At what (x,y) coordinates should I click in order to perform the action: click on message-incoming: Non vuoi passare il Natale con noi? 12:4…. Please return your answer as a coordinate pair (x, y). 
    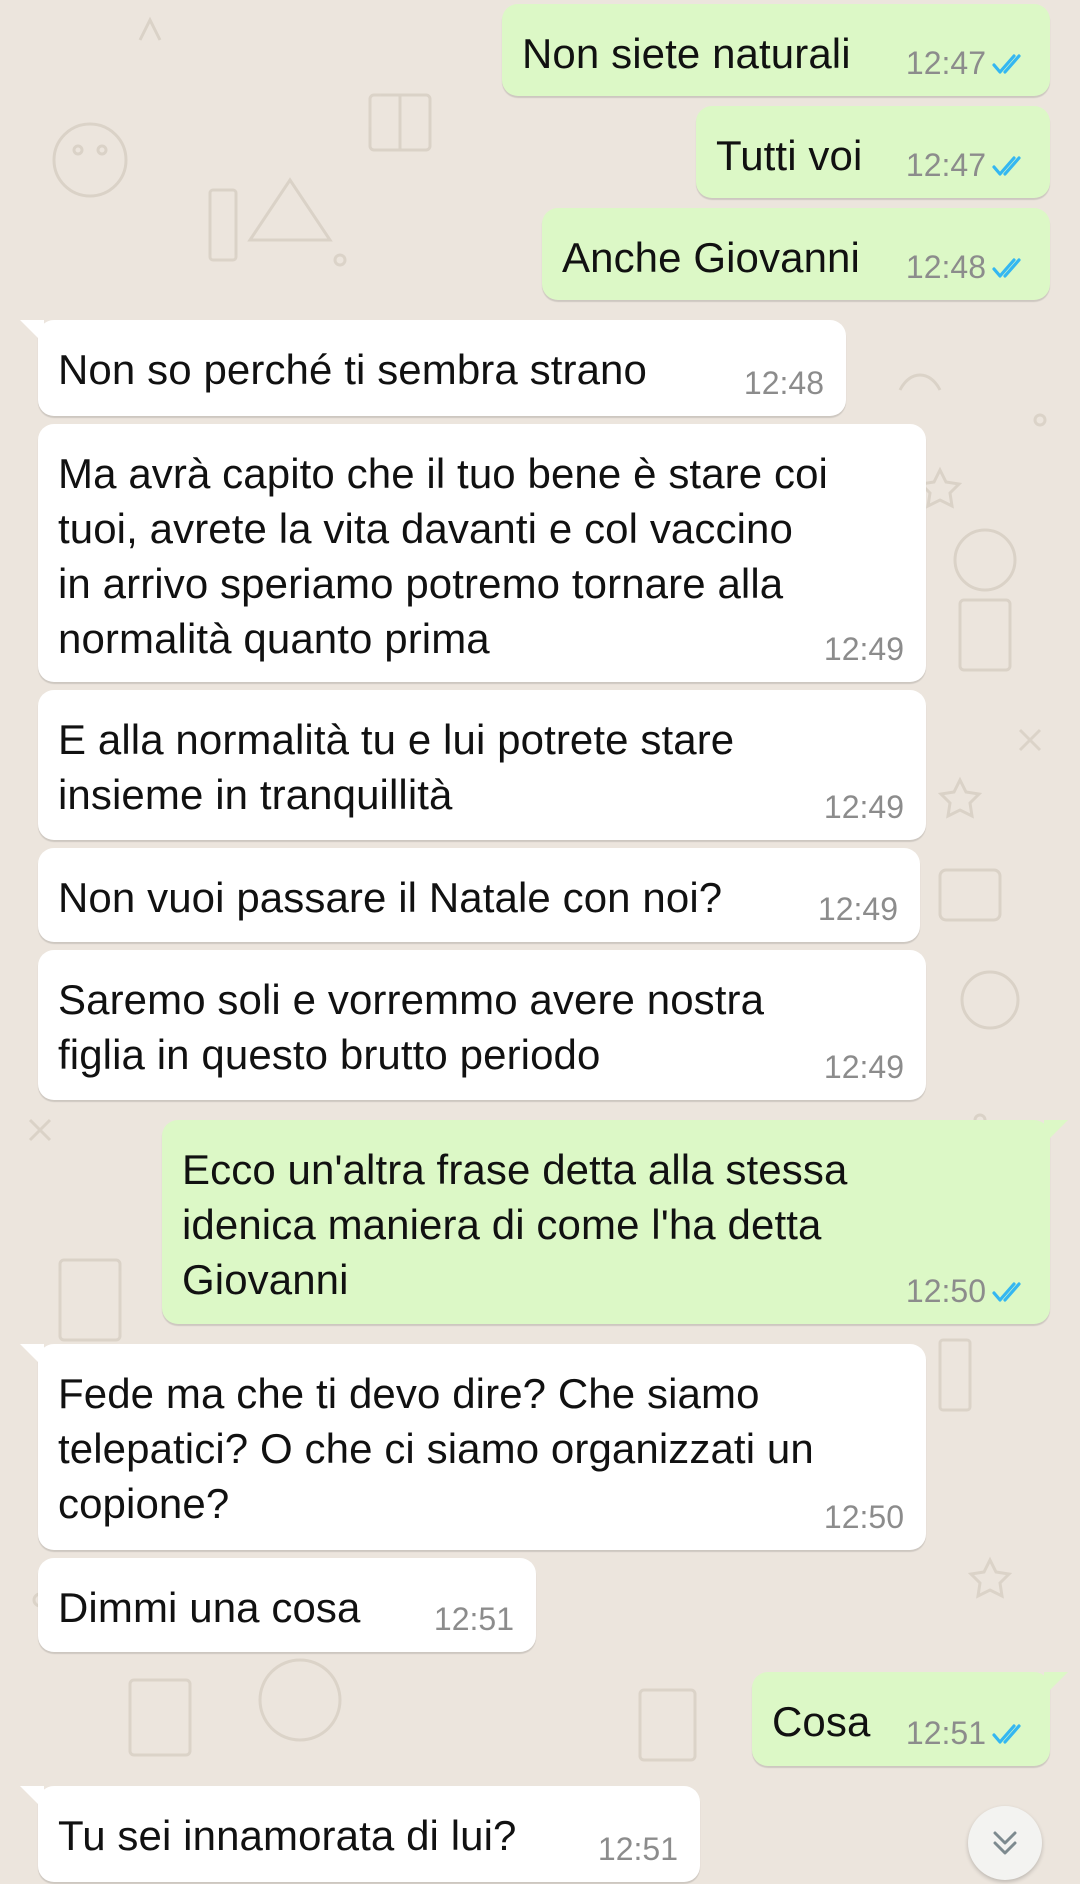
    Looking at the image, I should click on (479, 895).